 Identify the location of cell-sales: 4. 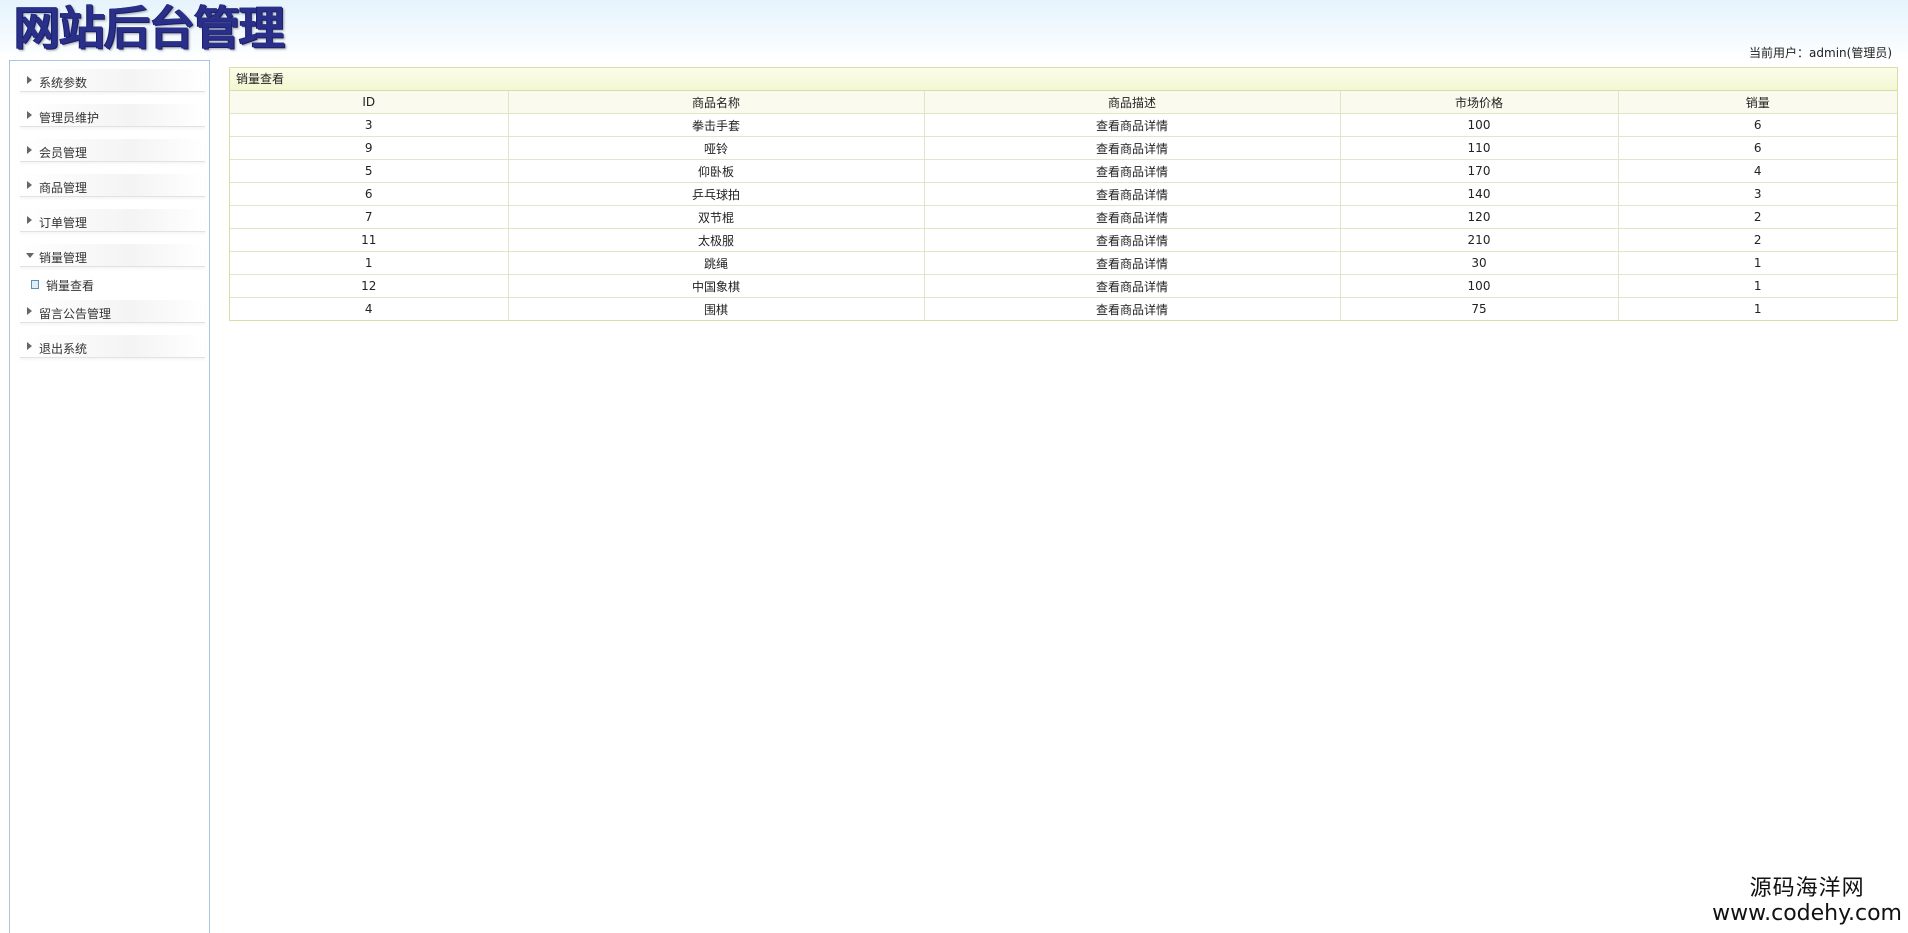
(1757, 171).